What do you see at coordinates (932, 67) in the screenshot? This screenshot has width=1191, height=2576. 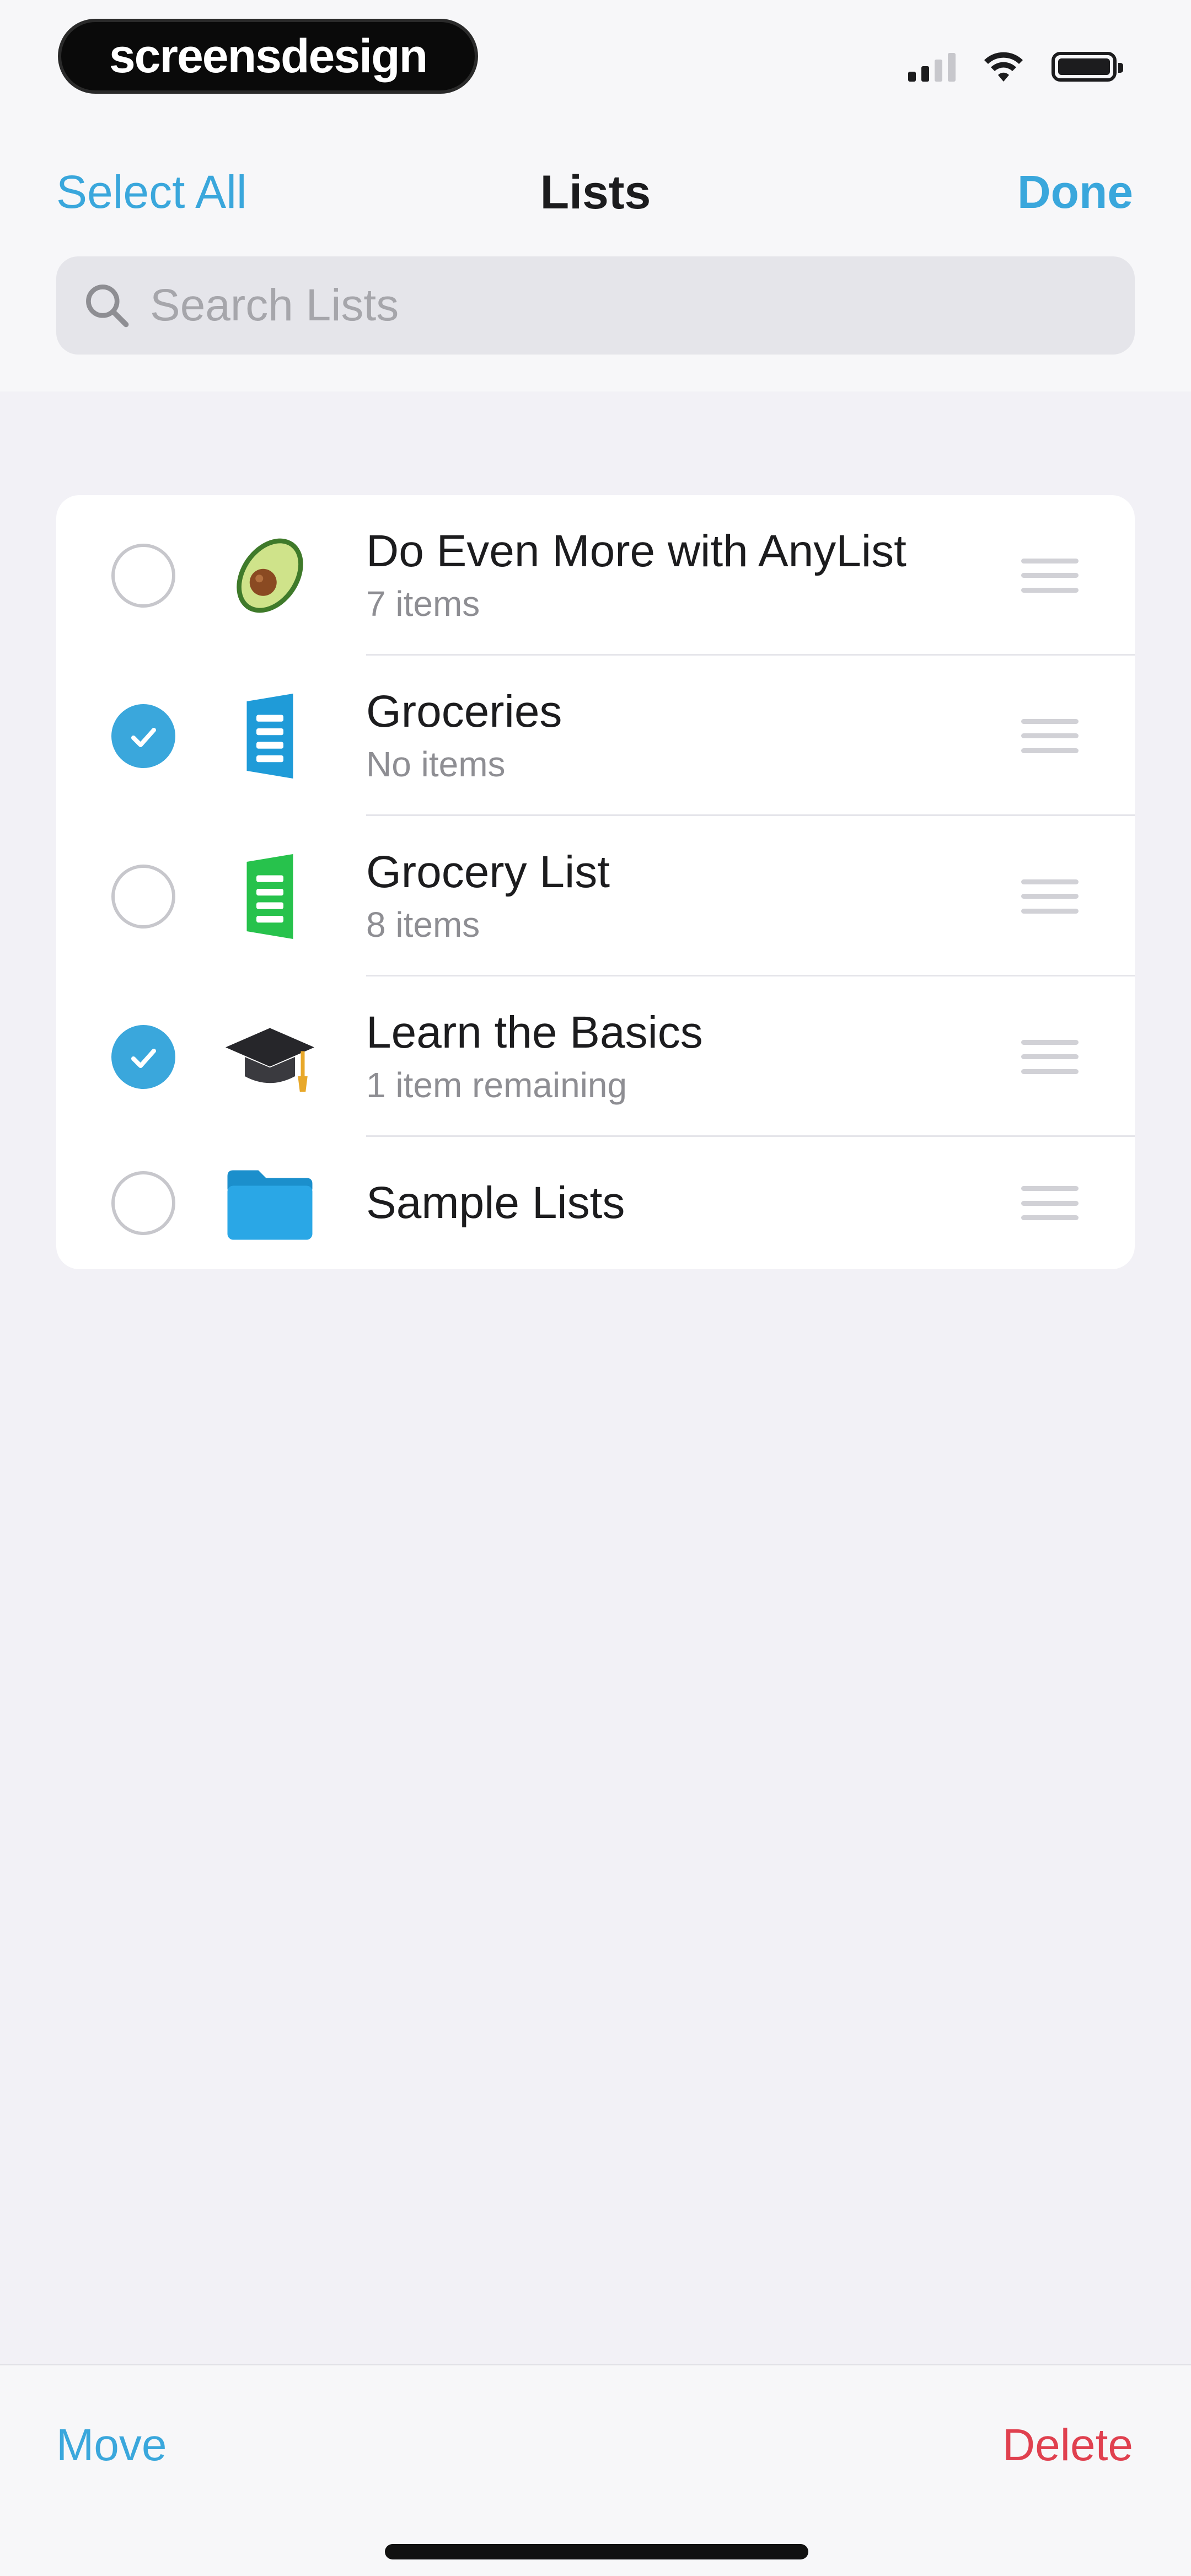 I see `cellular-signal-icon` at bounding box center [932, 67].